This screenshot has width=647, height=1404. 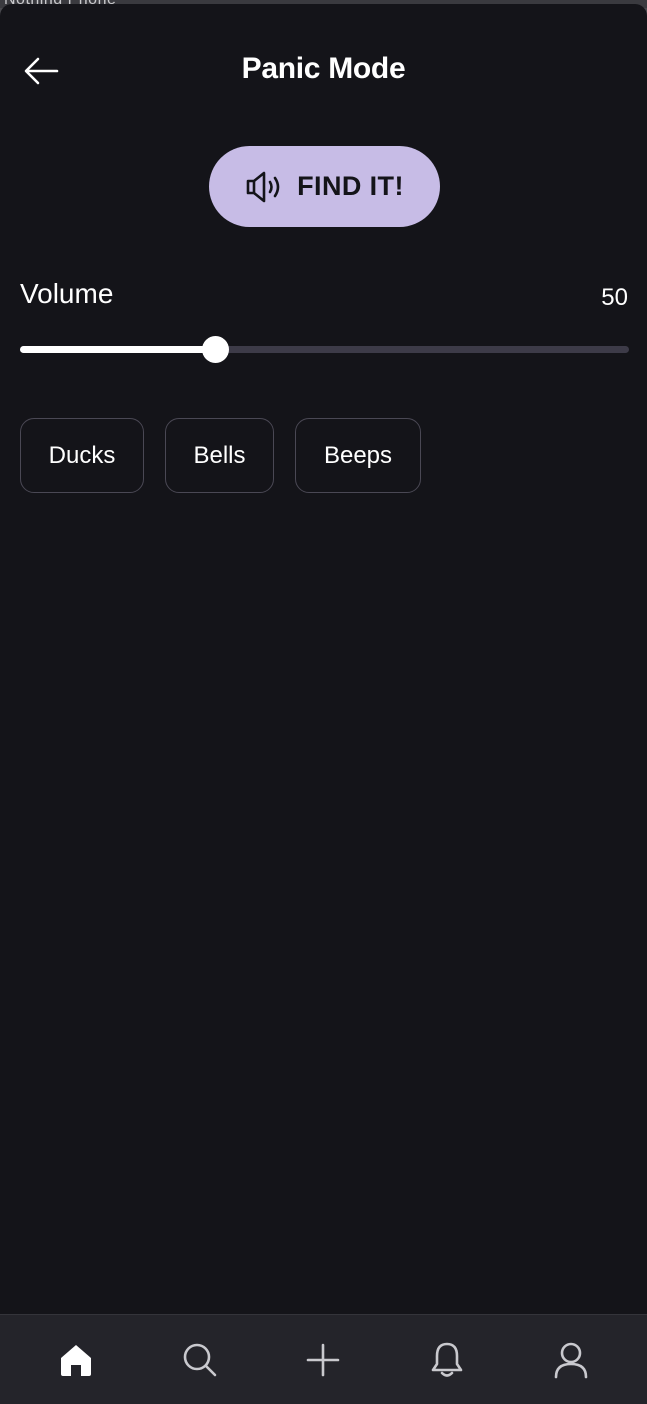 I want to click on slider-fill, so click(x=117, y=349).